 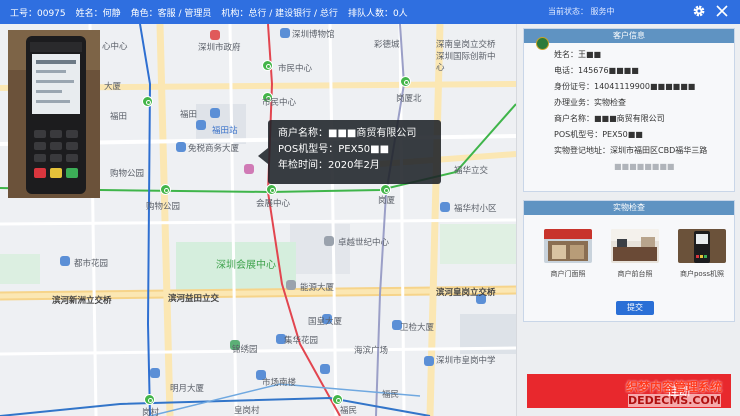 I want to click on map-label: 心中心, so click(x=115, y=47).